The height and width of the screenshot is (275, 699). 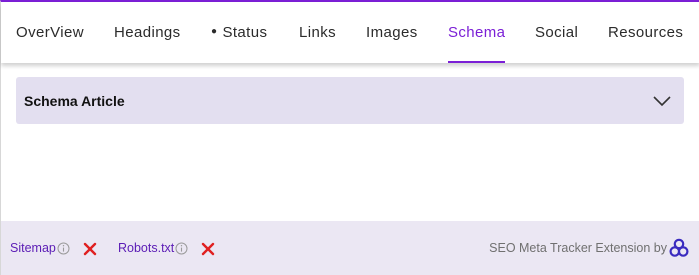 I want to click on tab-images: Images, so click(x=392, y=32).